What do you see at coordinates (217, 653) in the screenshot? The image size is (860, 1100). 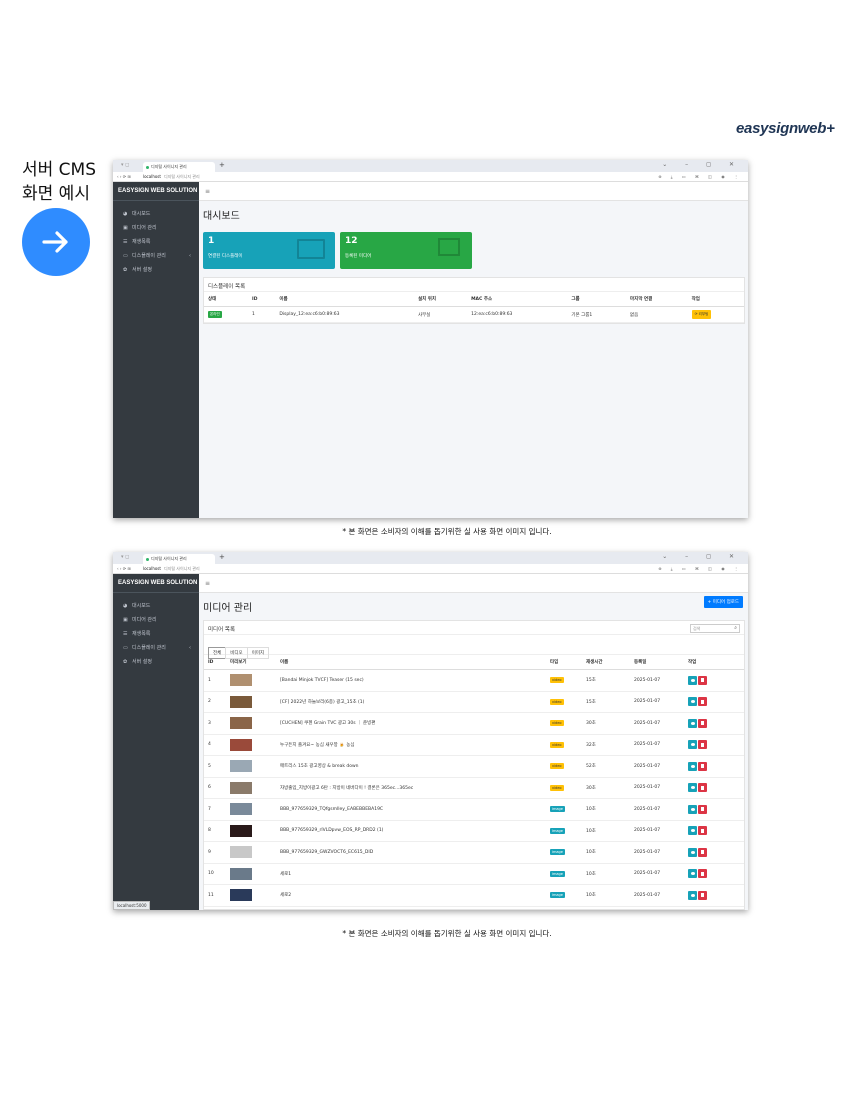 I see `tab-all: 전체` at bounding box center [217, 653].